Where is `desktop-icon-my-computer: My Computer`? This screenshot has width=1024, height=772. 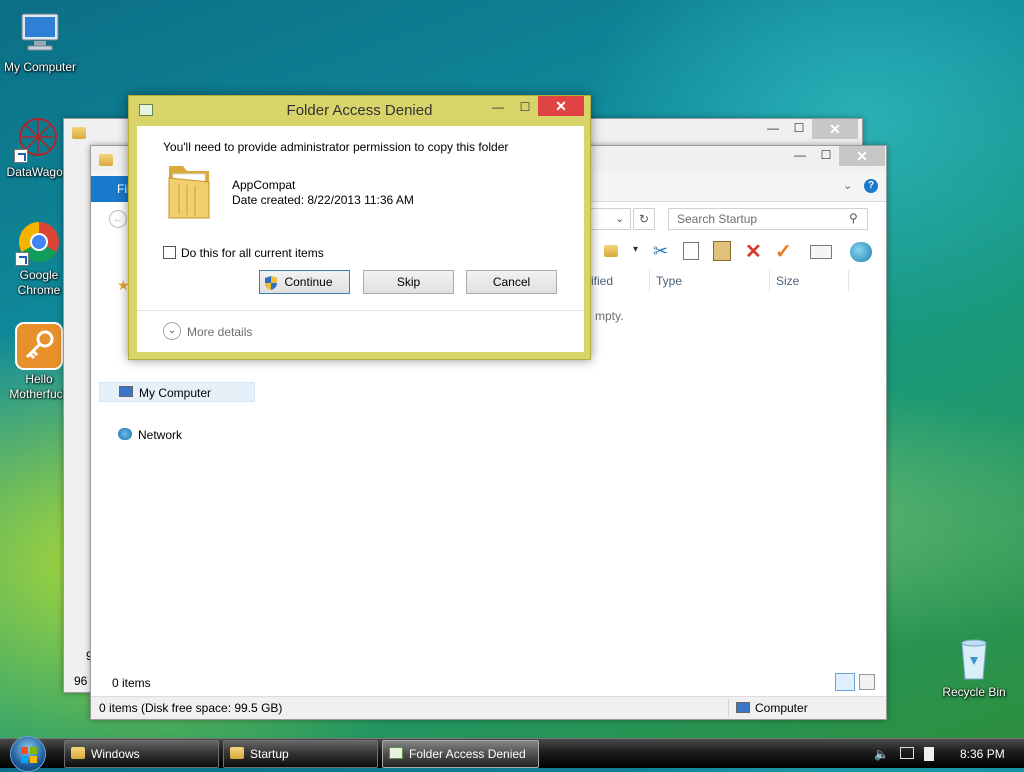
desktop-icon-my-computer: My Computer is located at coordinates (40, 42).